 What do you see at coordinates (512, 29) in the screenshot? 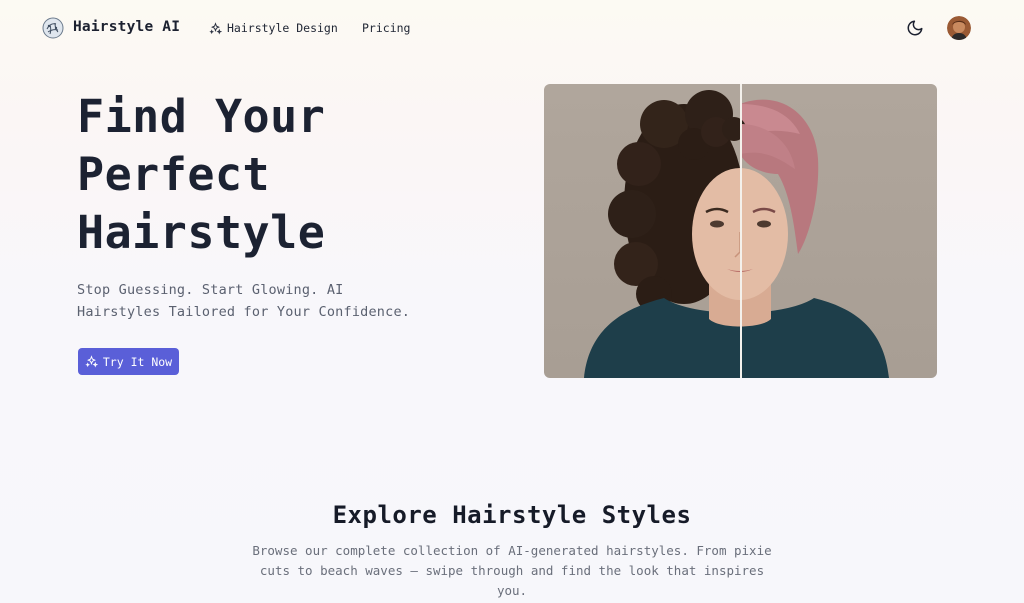
I see `top-nav: Hairstyle AI Hairstyle Design Pricing` at bounding box center [512, 29].